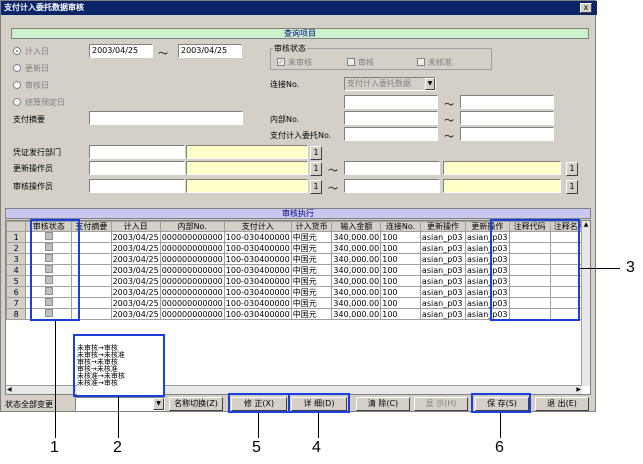 This screenshot has height=464, width=643. Describe the element at coordinates (507, 134) in the screenshot. I see `entrust-no-to-input` at that location.